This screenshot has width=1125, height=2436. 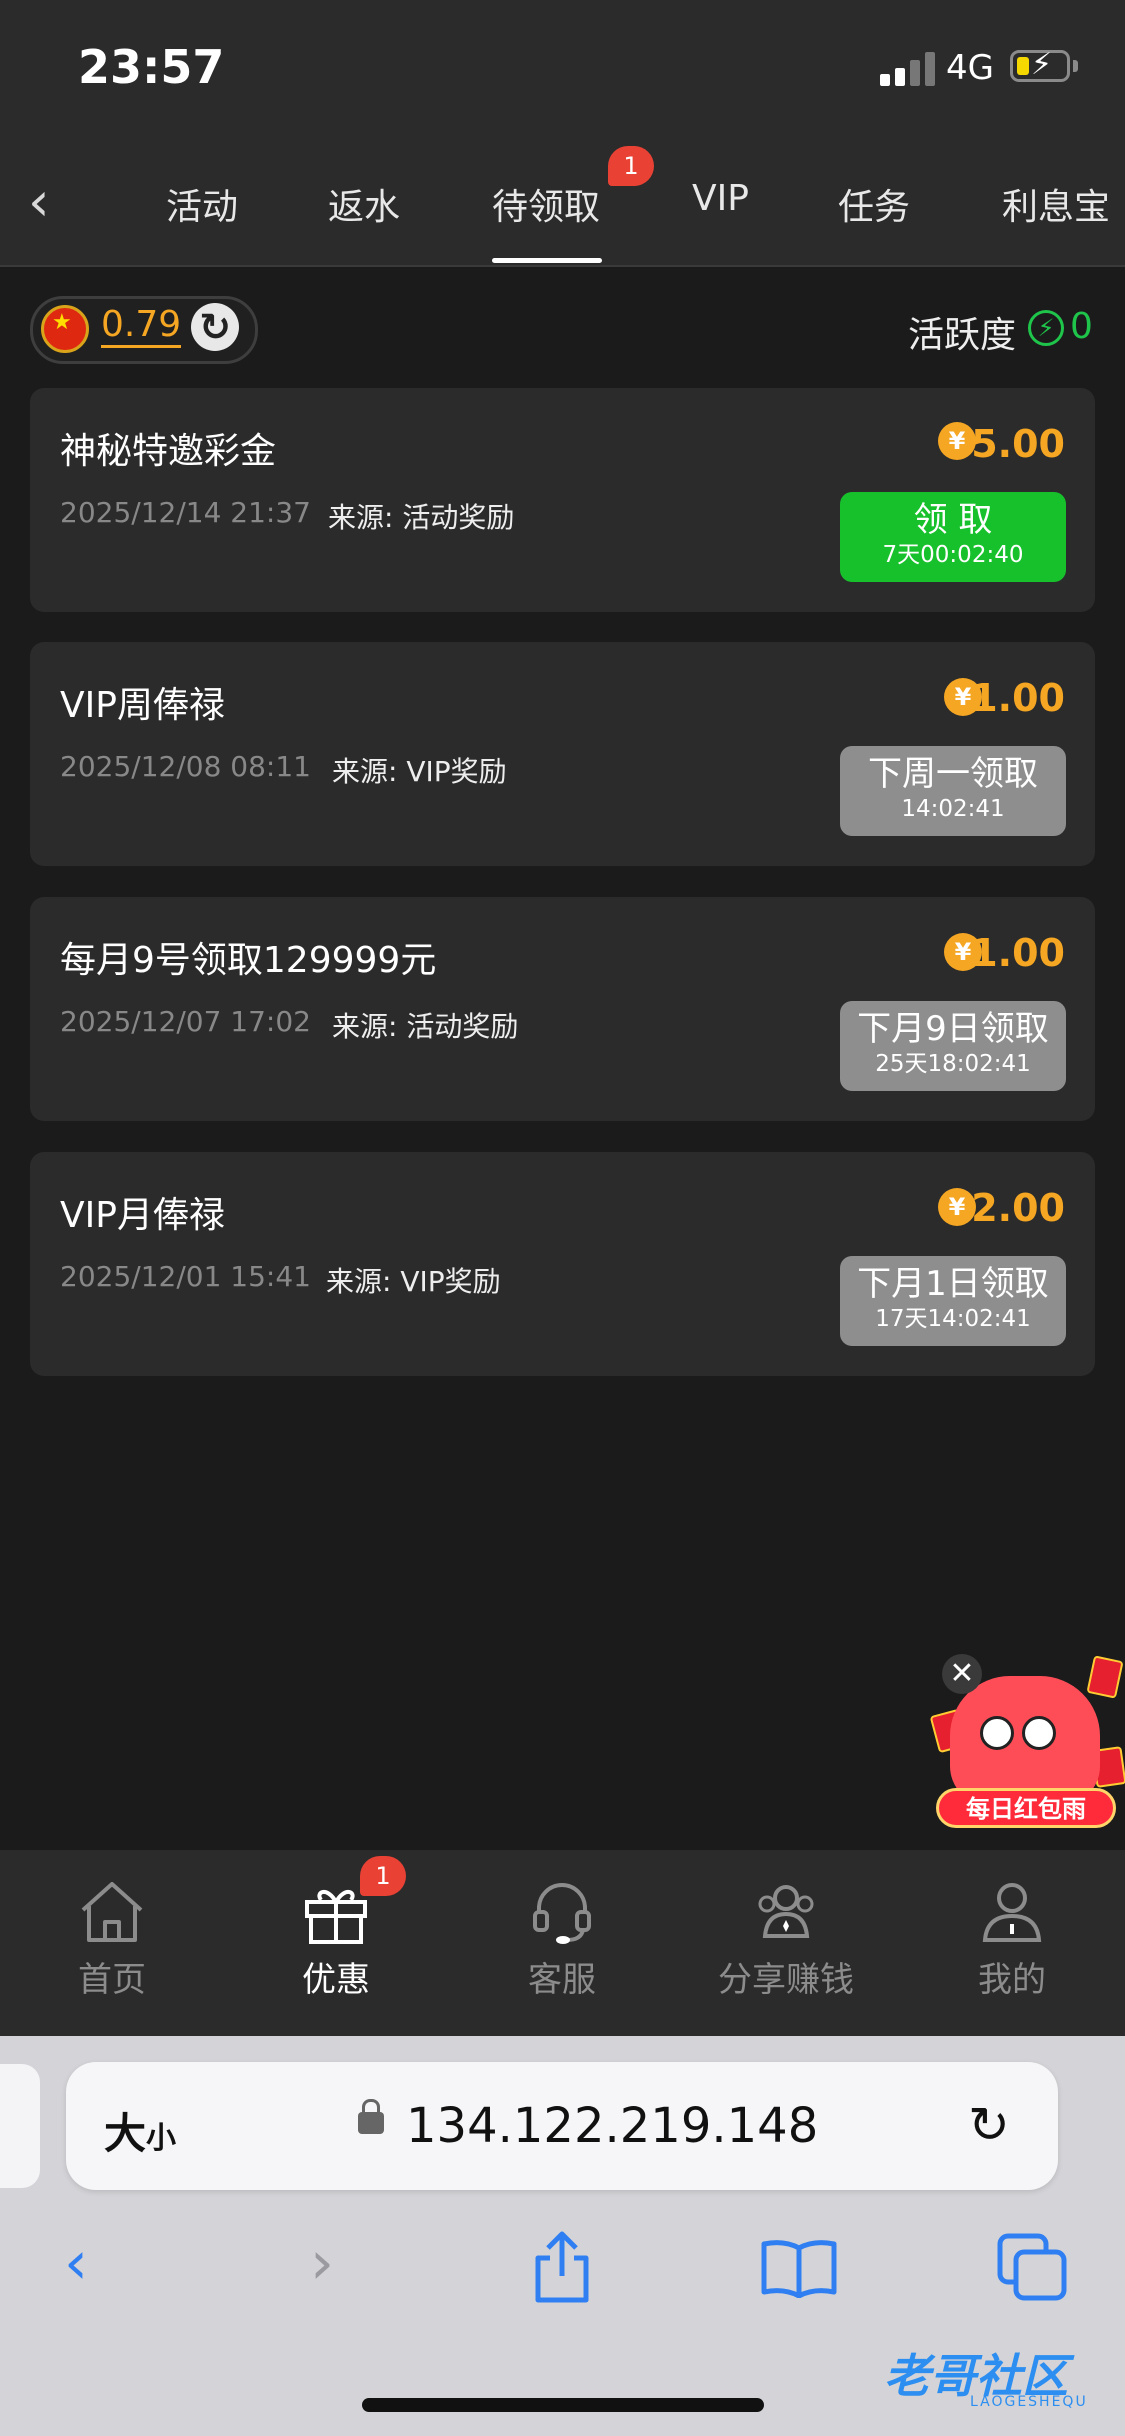 I want to click on mascot-icon, so click(x=1025, y=1741).